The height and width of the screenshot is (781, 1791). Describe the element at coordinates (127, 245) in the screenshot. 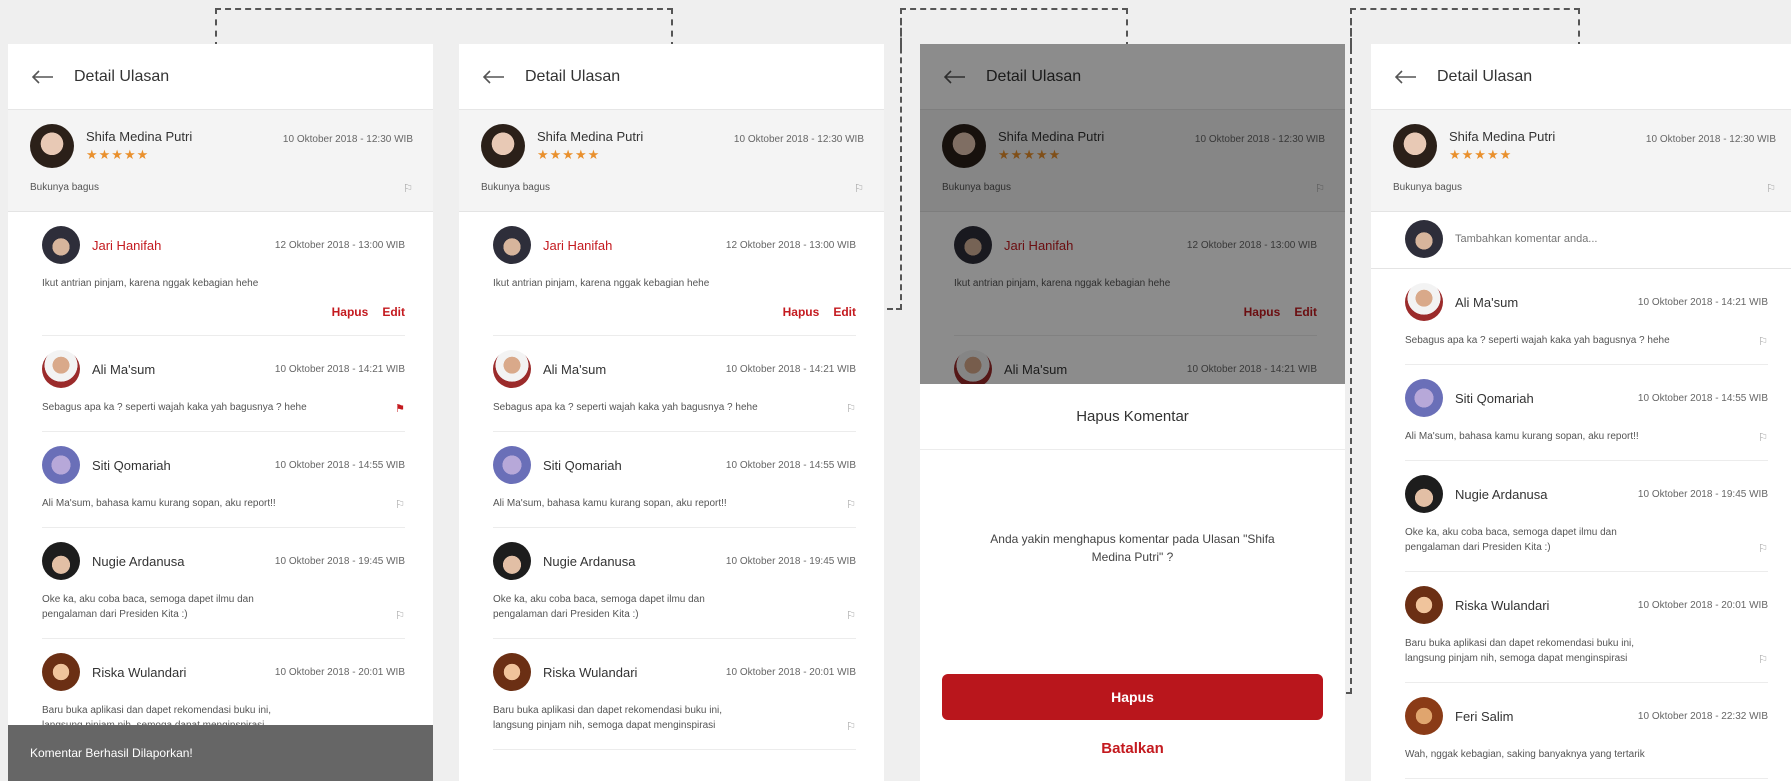

I see `comment-author: Jari Hanifah` at that location.